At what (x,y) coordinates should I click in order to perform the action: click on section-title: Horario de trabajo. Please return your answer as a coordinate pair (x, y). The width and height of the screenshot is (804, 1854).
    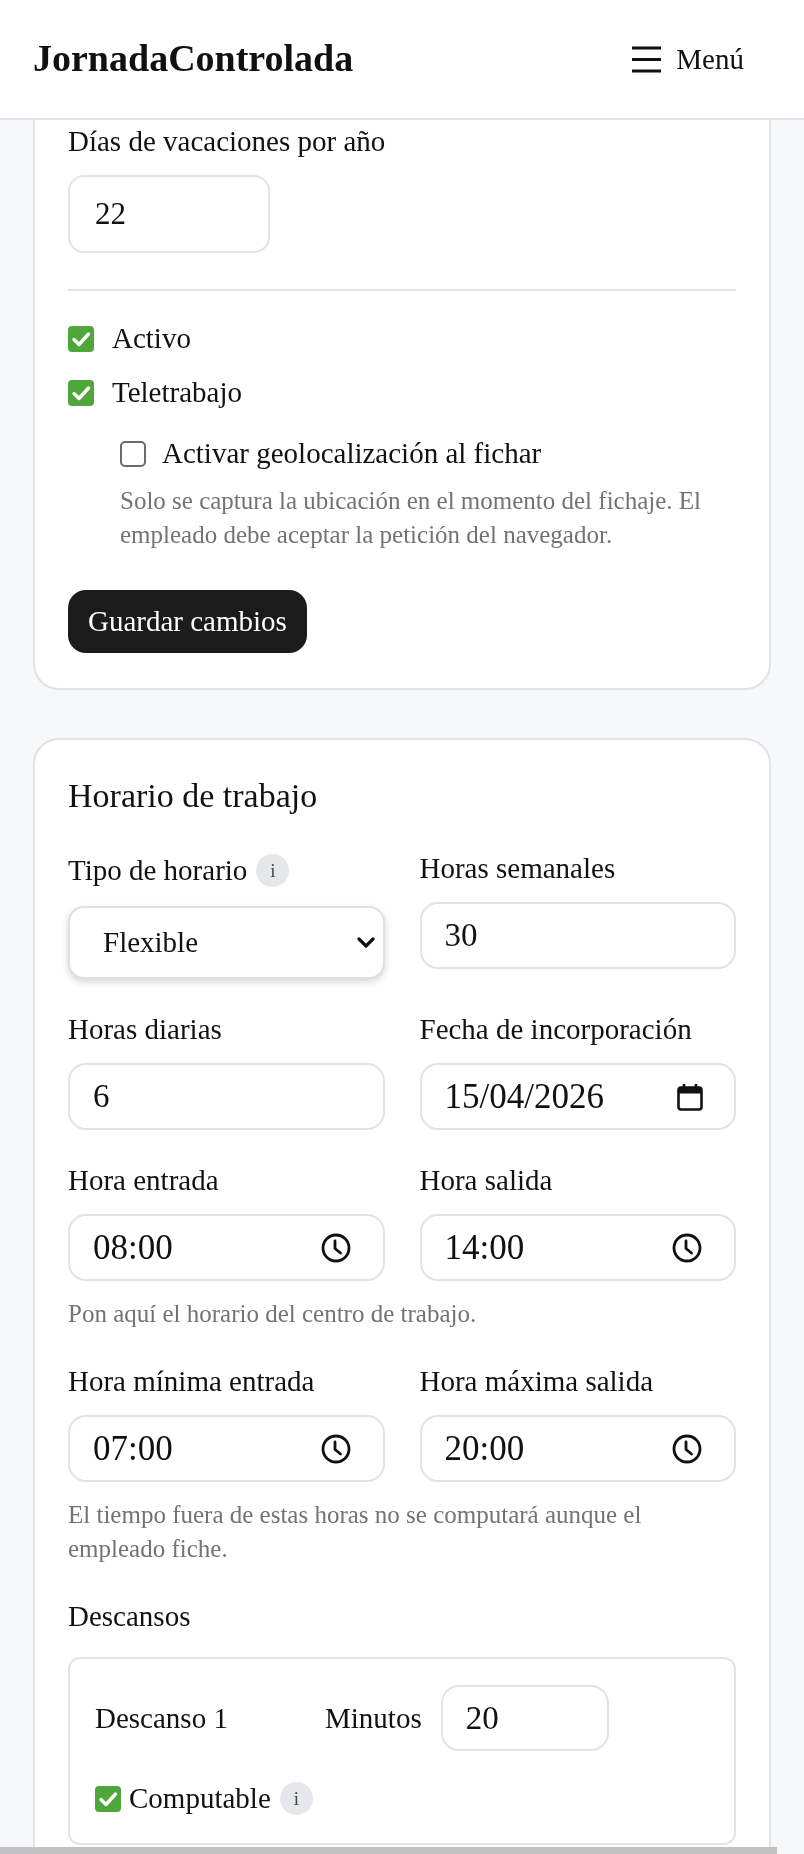
    Looking at the image, I should click on (193, 796).